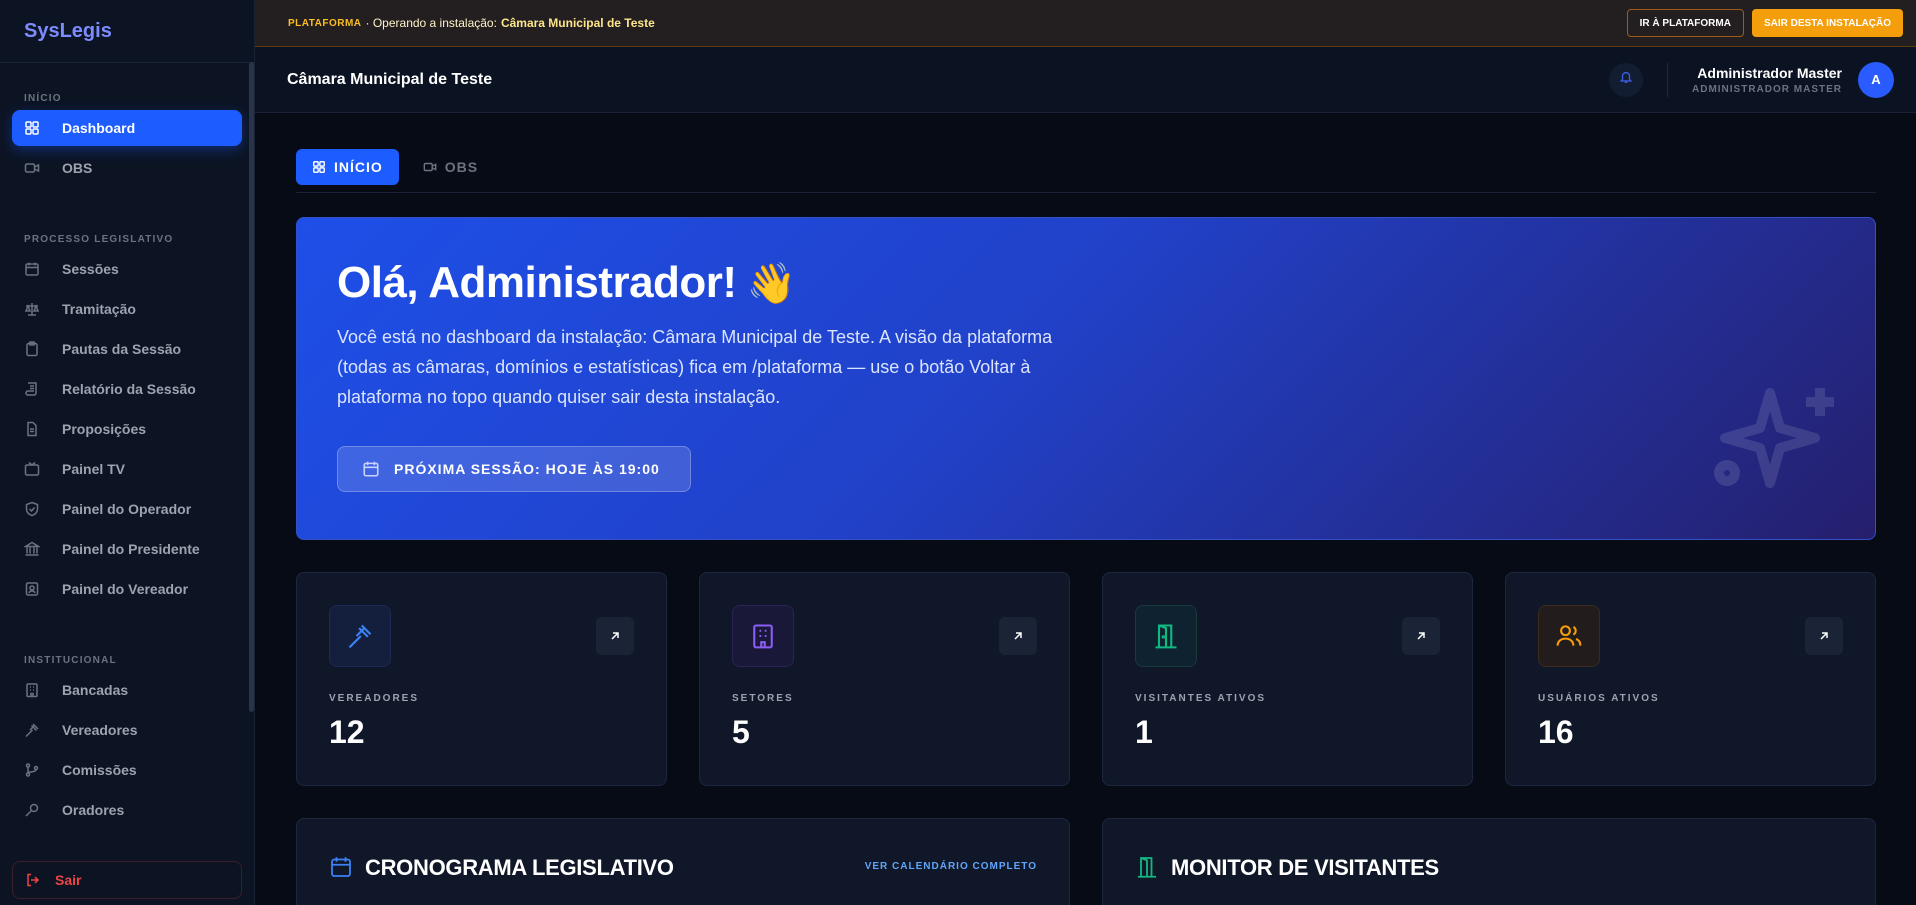 Image resolution: width=1916 pixels, height=905 pixels. I want to click on stat-label: VEREADORES, so click(374, 698).